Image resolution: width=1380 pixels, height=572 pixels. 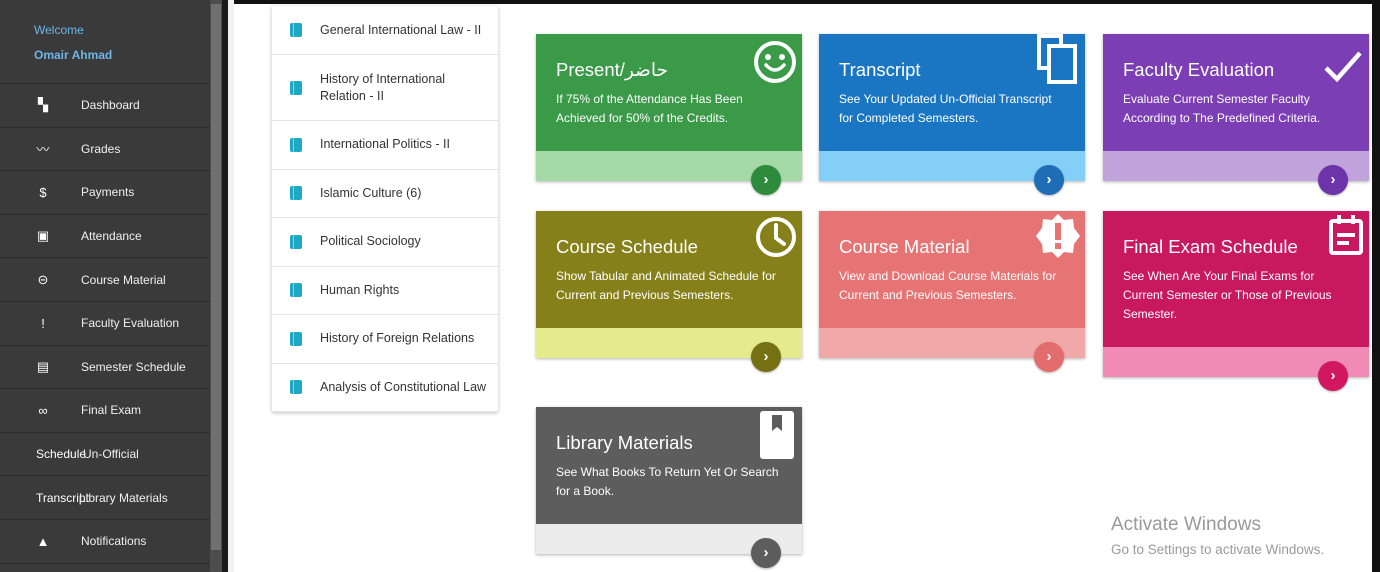 I want to click on course-name: Political Sociology, so click(x=370, y=241).